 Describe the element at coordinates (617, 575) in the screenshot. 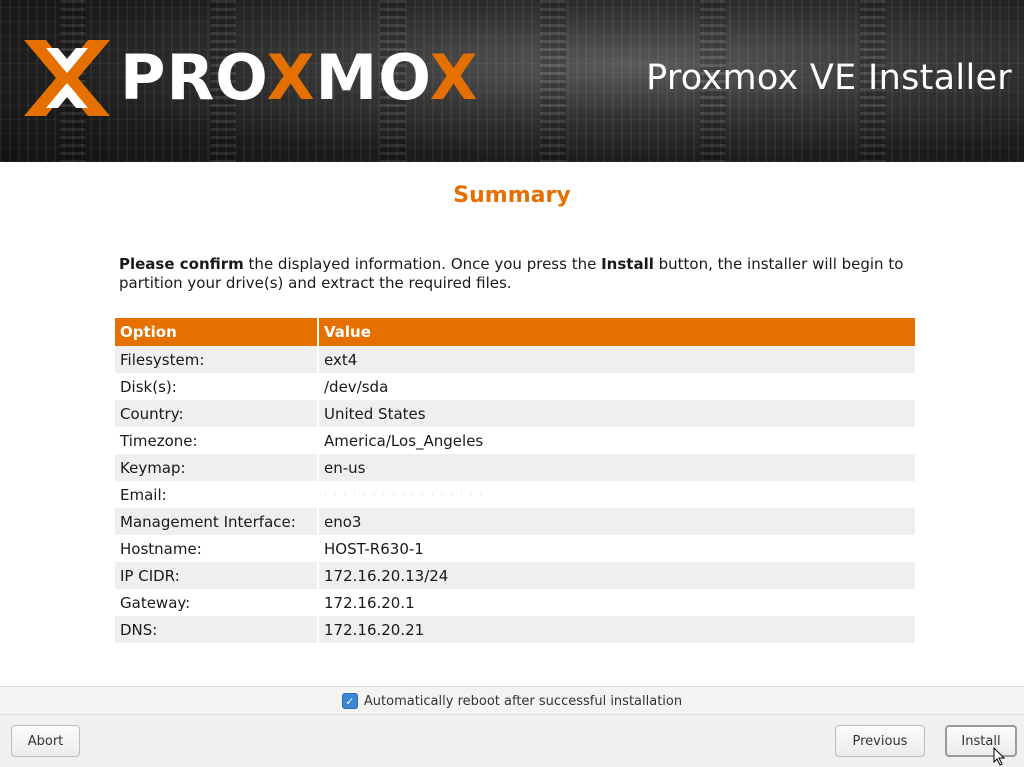

I see `value-cell: 172.16.20.13/24` at that location.